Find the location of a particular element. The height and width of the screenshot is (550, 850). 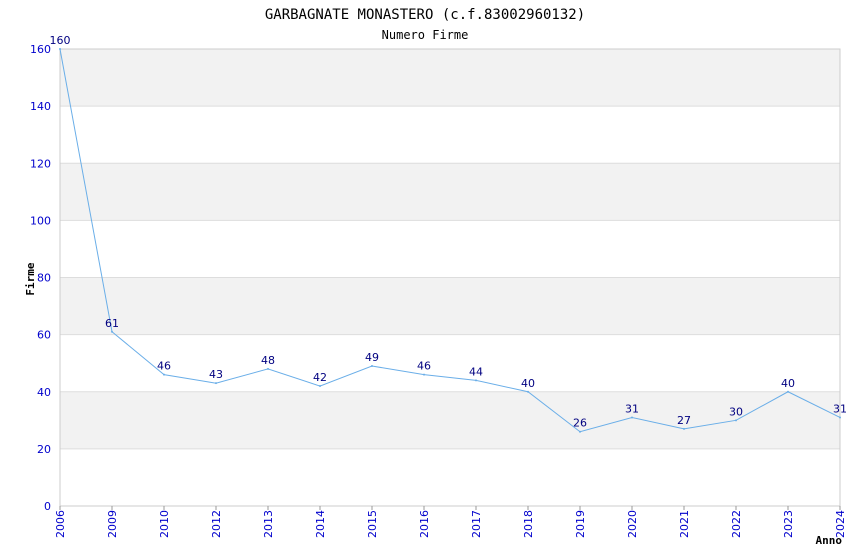

x-tick-label: 2018 is located at coordinates (528, 524).